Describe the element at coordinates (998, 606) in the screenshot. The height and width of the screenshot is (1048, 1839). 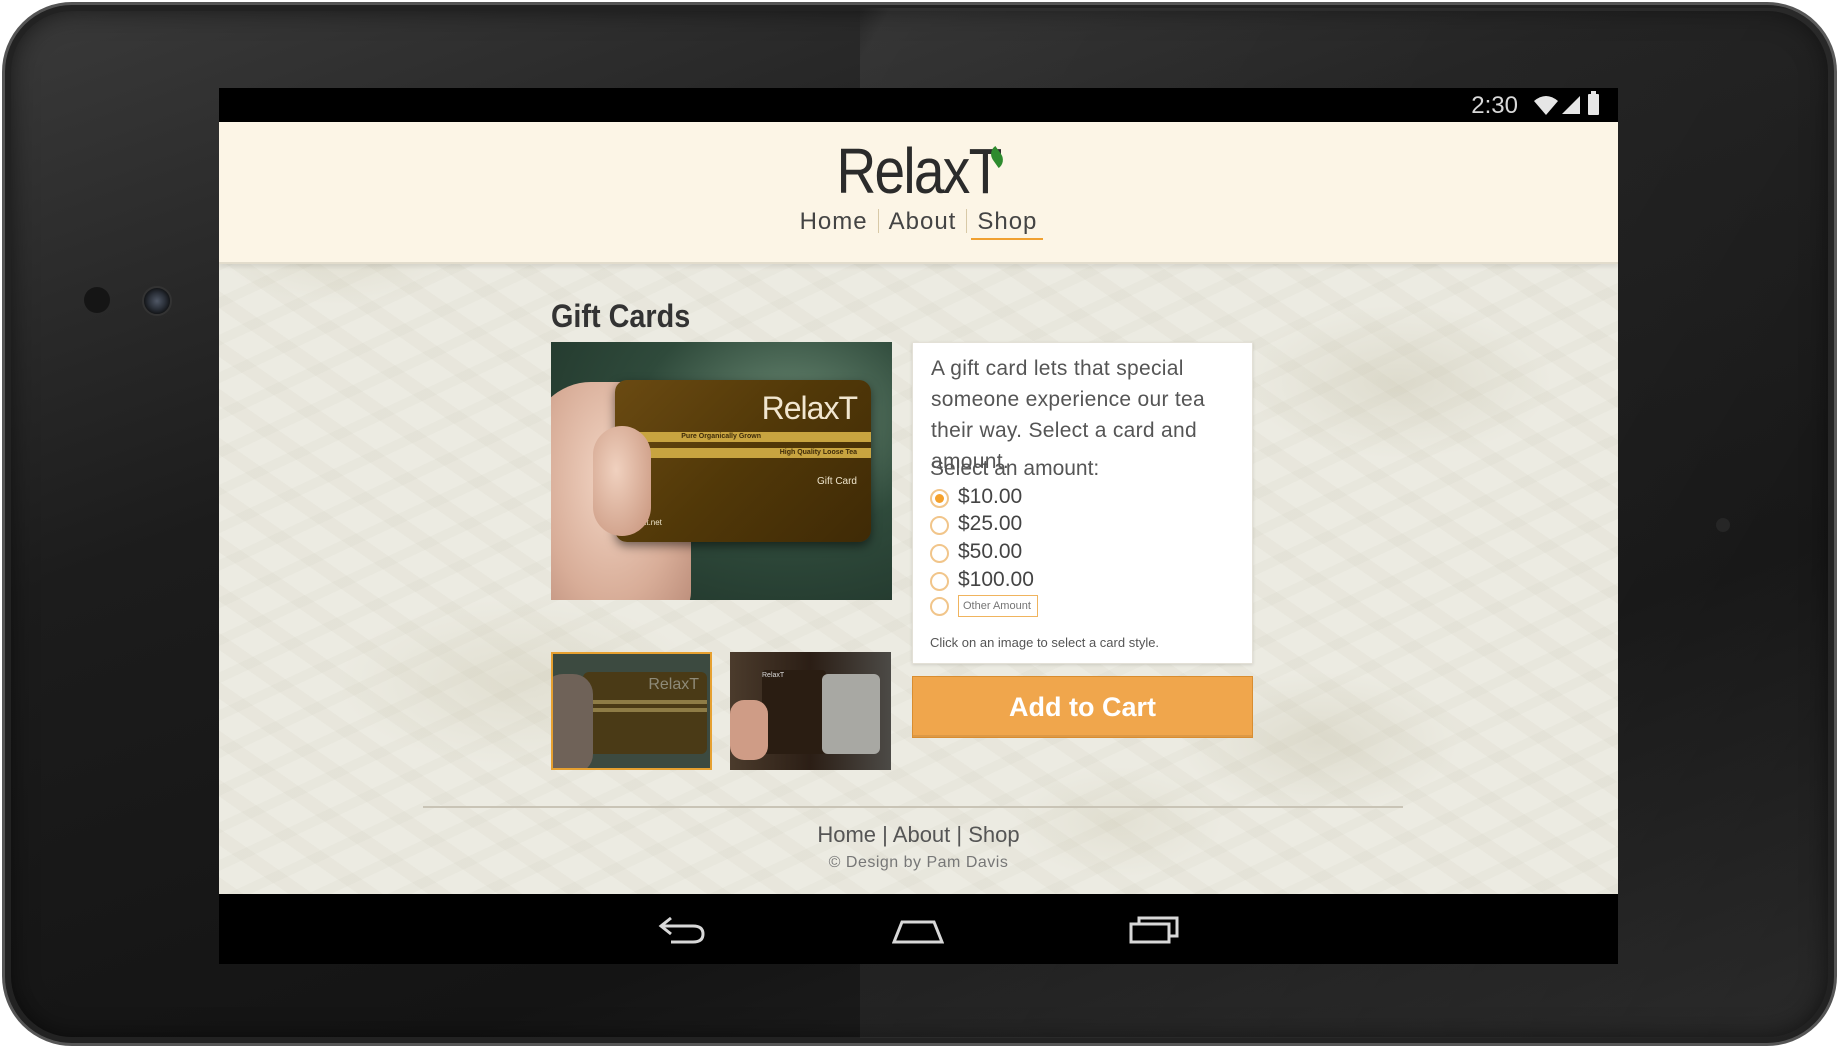
I see `other-amount-input` at that location.